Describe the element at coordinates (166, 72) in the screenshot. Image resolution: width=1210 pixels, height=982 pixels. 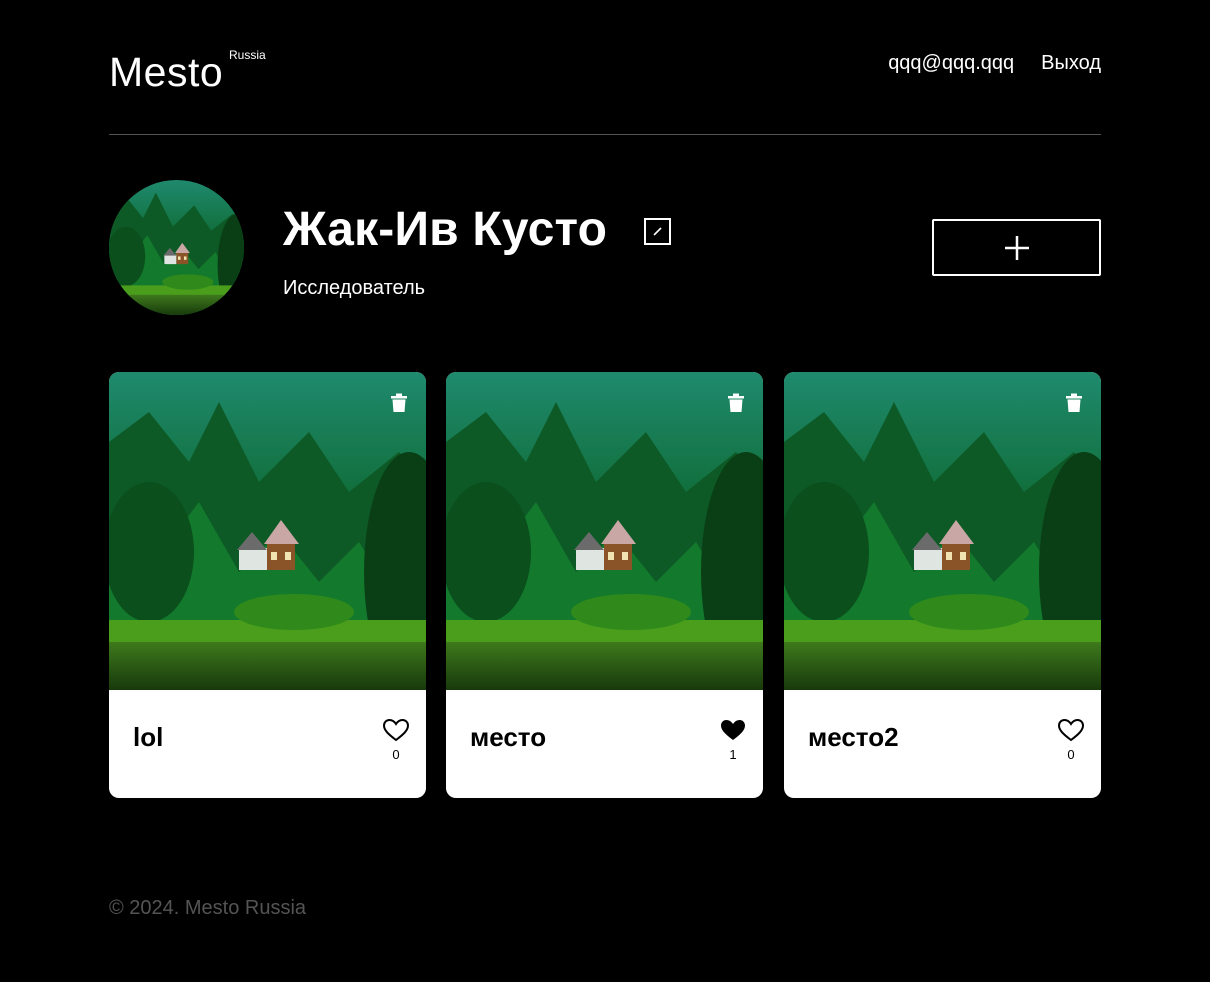
I see `logo-text: Mesto` at that location.